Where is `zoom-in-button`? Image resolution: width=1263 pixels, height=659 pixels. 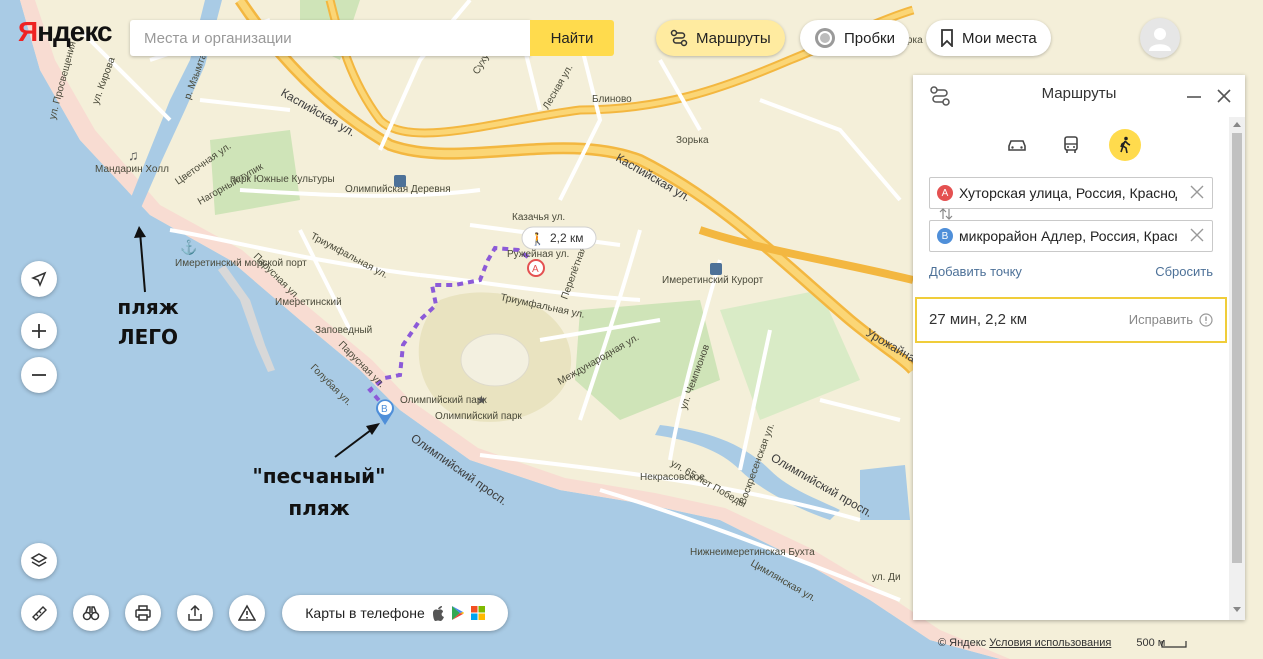 zoom-in-button is located at coordinates (39, 331).